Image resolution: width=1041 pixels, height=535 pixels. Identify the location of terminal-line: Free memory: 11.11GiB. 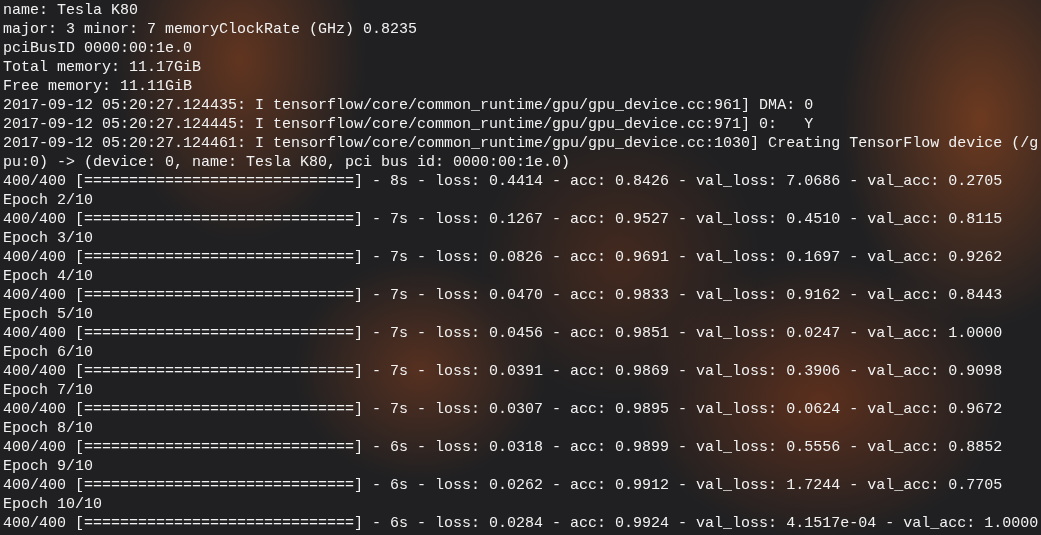
(98, 86).